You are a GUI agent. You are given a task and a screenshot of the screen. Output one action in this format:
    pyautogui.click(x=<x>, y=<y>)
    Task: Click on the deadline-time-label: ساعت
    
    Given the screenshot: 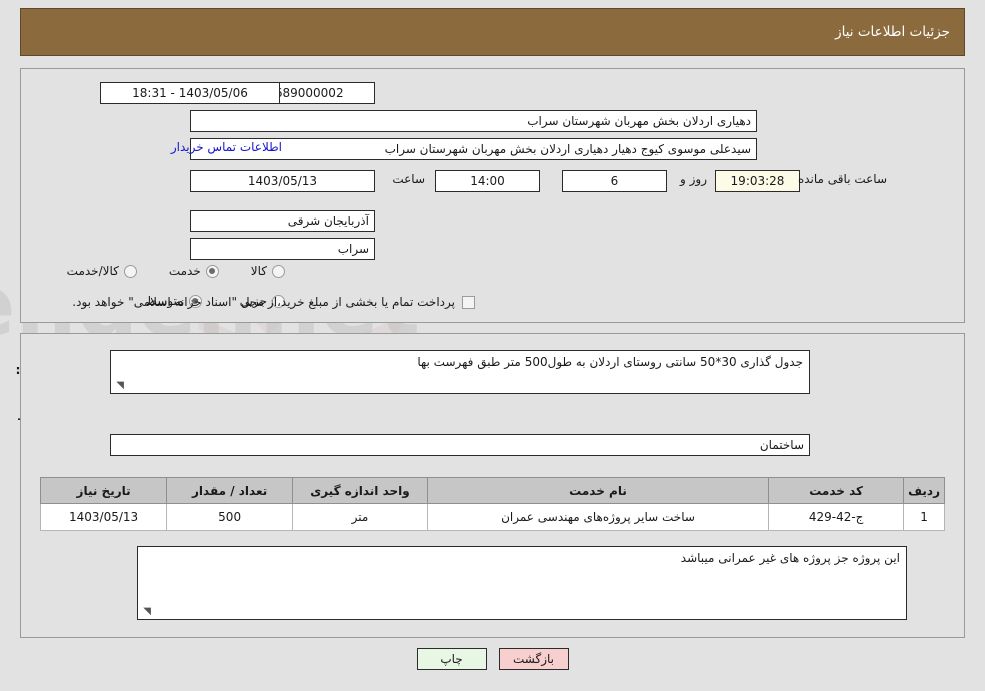 What is the action you would take?
    pyautogui.click(x=408, y=179)
    